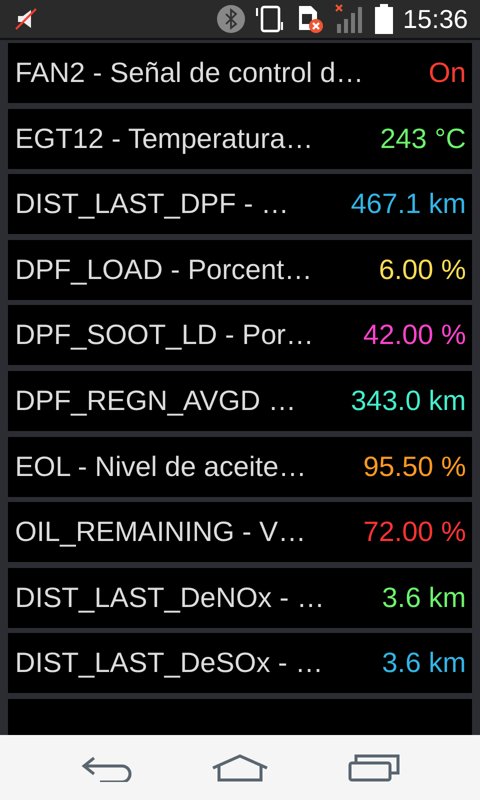 The image size is (480, 800). I want to click on battery-icon, so click(383, 19).